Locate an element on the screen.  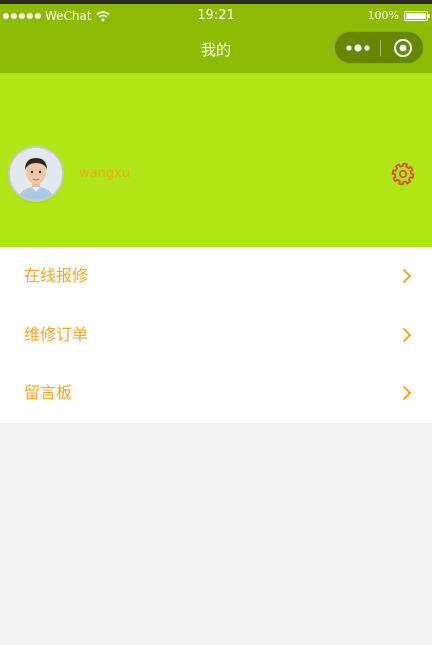
battery-percent: 100% is located at coordinates (383, 15).